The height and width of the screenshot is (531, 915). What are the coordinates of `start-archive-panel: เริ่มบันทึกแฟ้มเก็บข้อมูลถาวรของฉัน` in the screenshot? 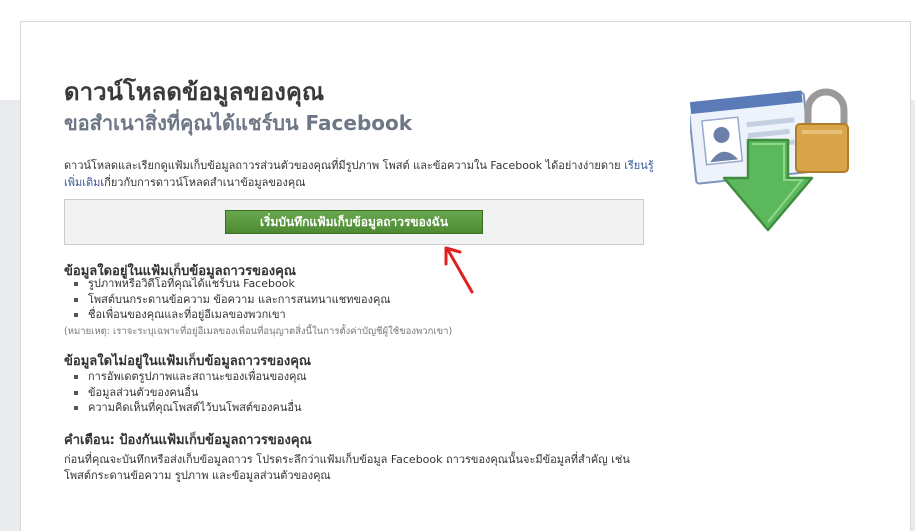 It's located at (354, 222).